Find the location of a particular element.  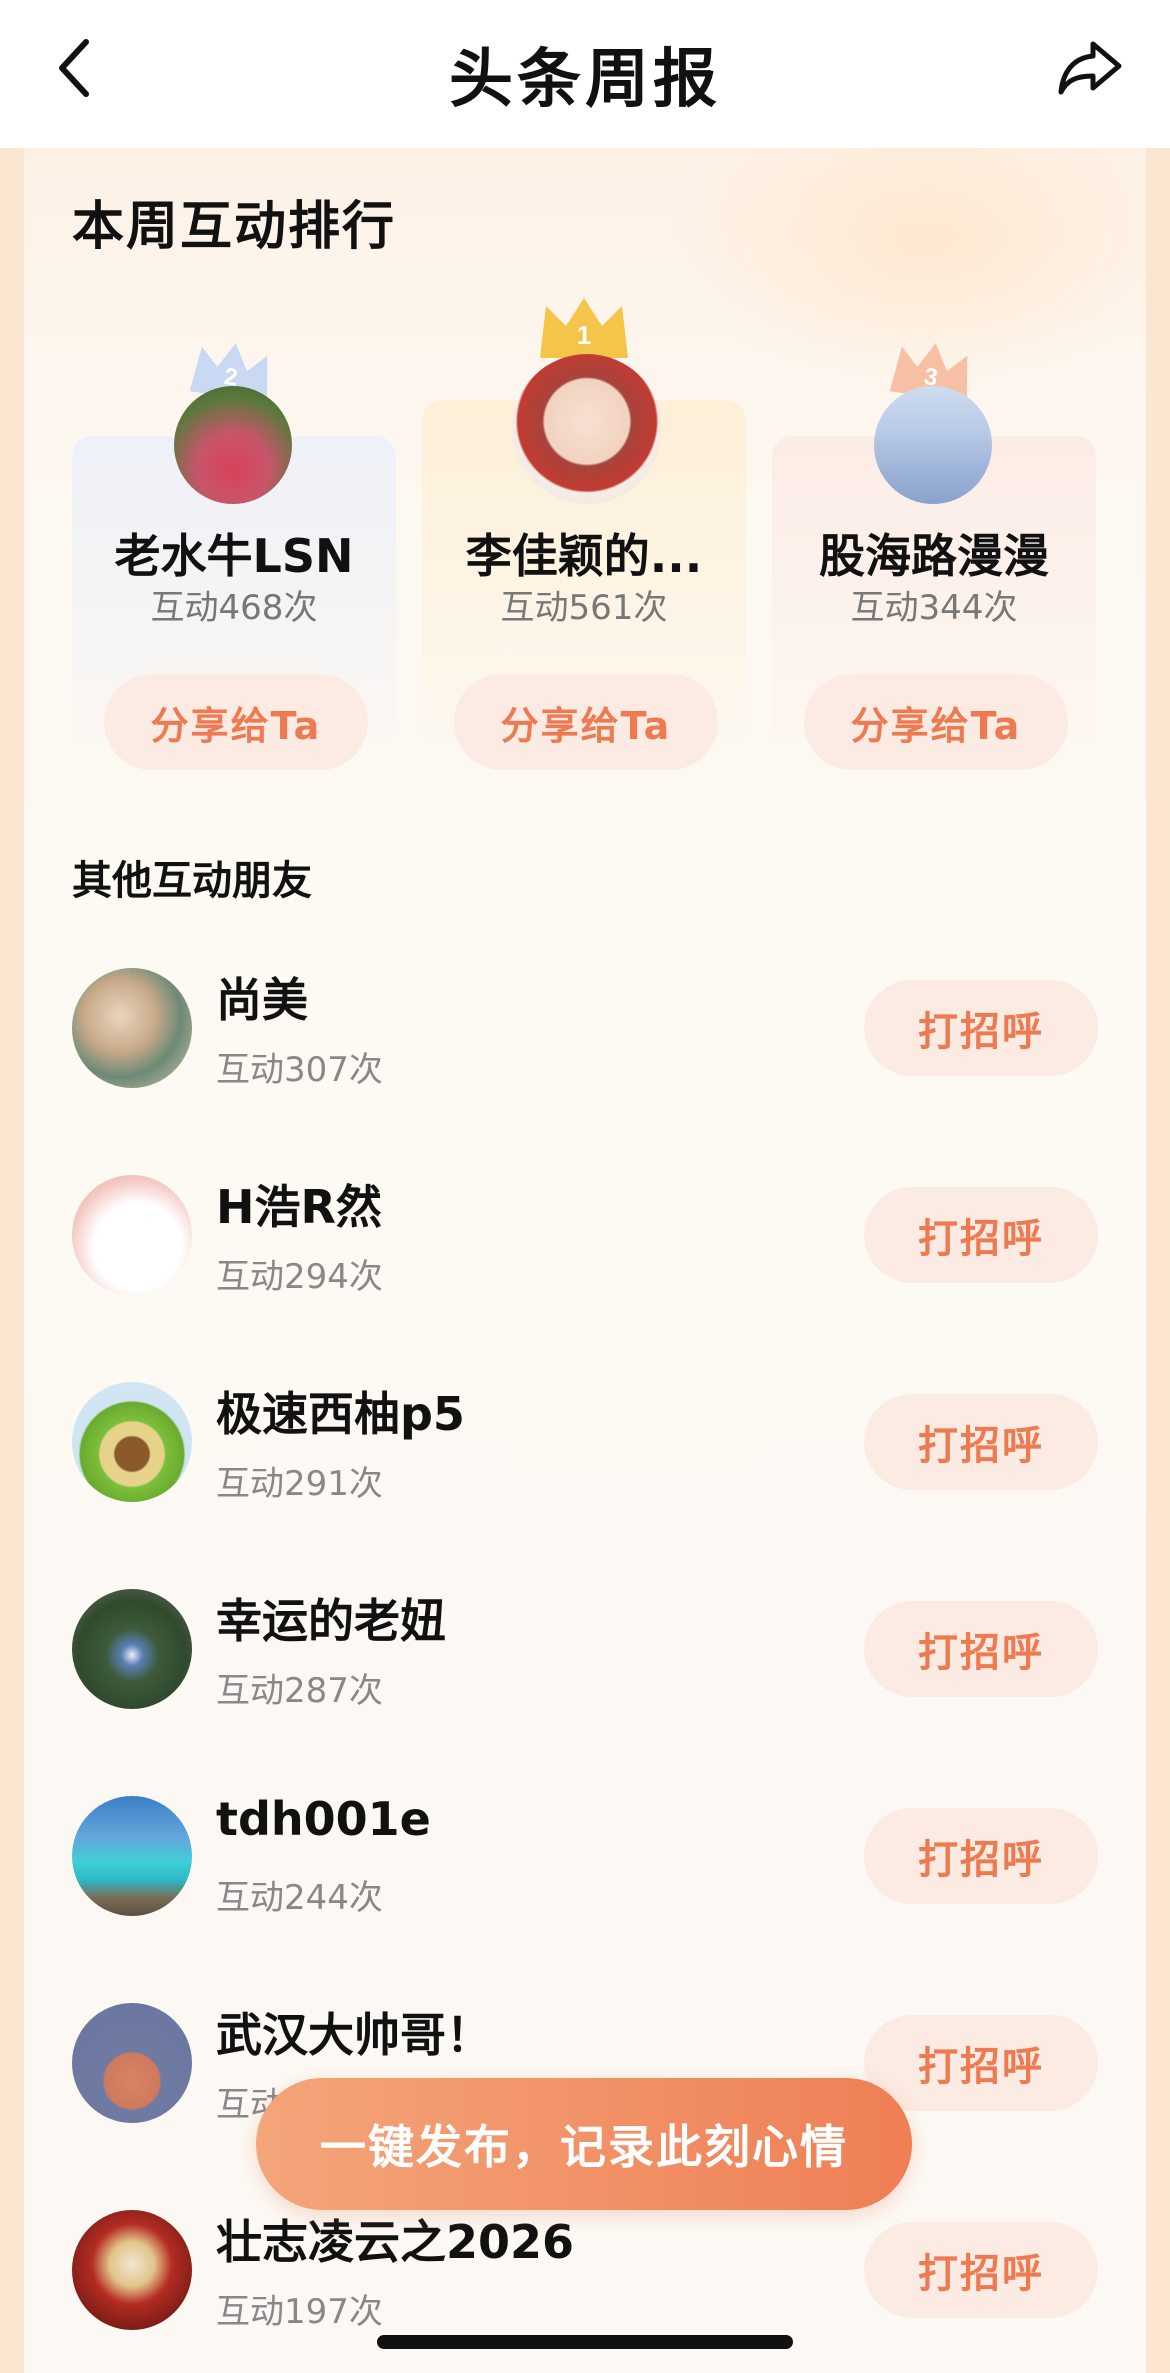

friend-name: 尚美 is located at coordinates (262, 1000).